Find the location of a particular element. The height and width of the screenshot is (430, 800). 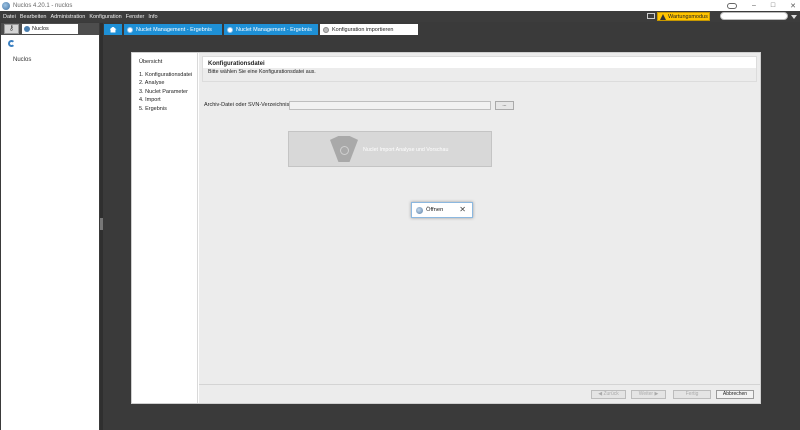

monitor-icon is located at coordinates (651, 16).